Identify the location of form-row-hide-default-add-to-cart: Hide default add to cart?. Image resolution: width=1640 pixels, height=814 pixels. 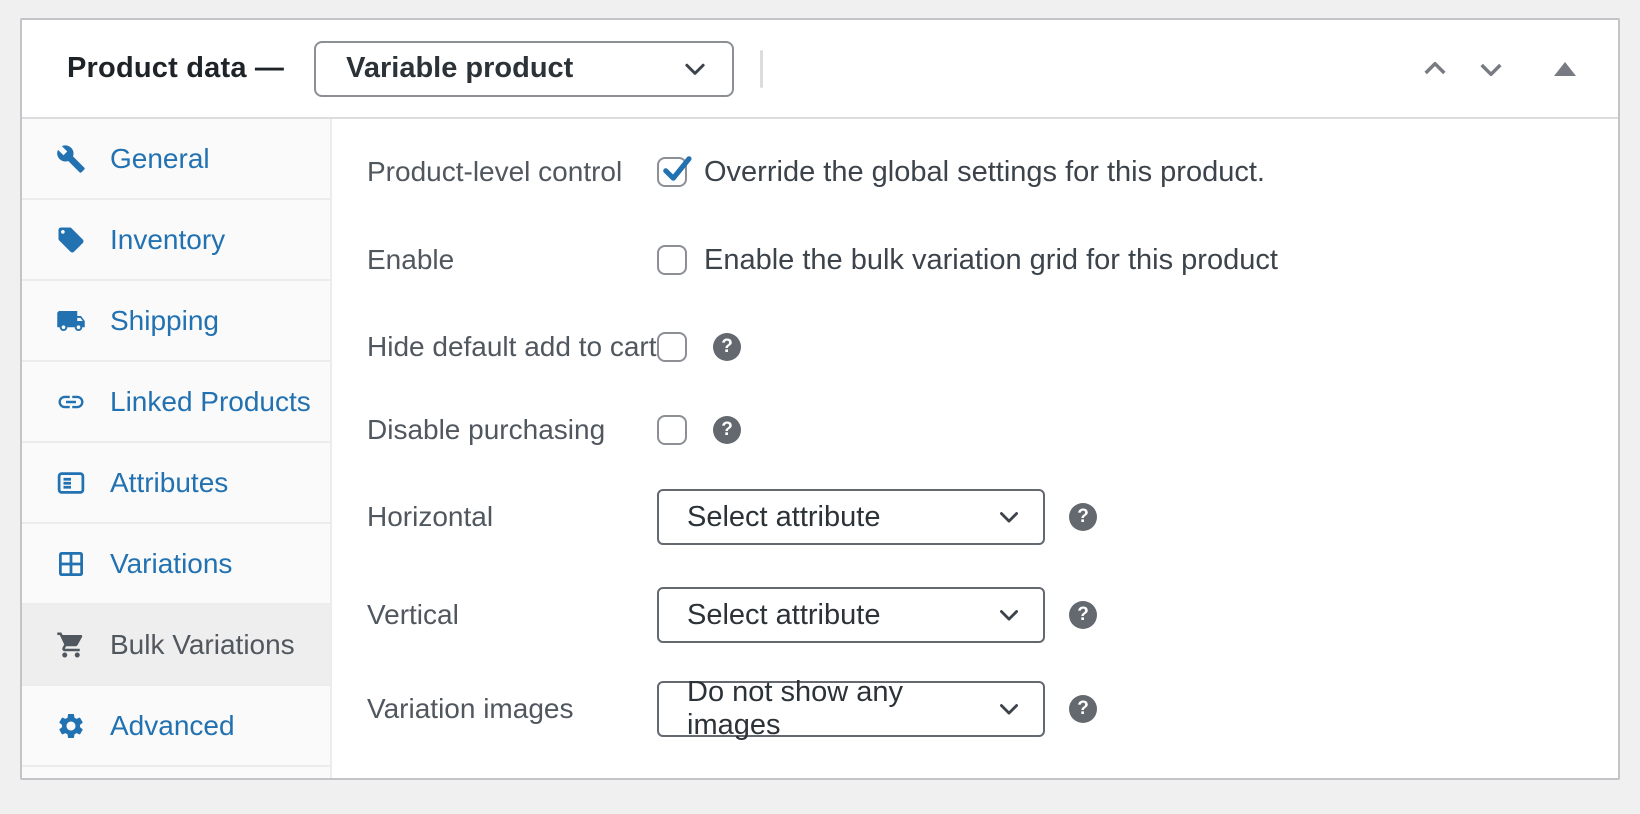
(975, 347).